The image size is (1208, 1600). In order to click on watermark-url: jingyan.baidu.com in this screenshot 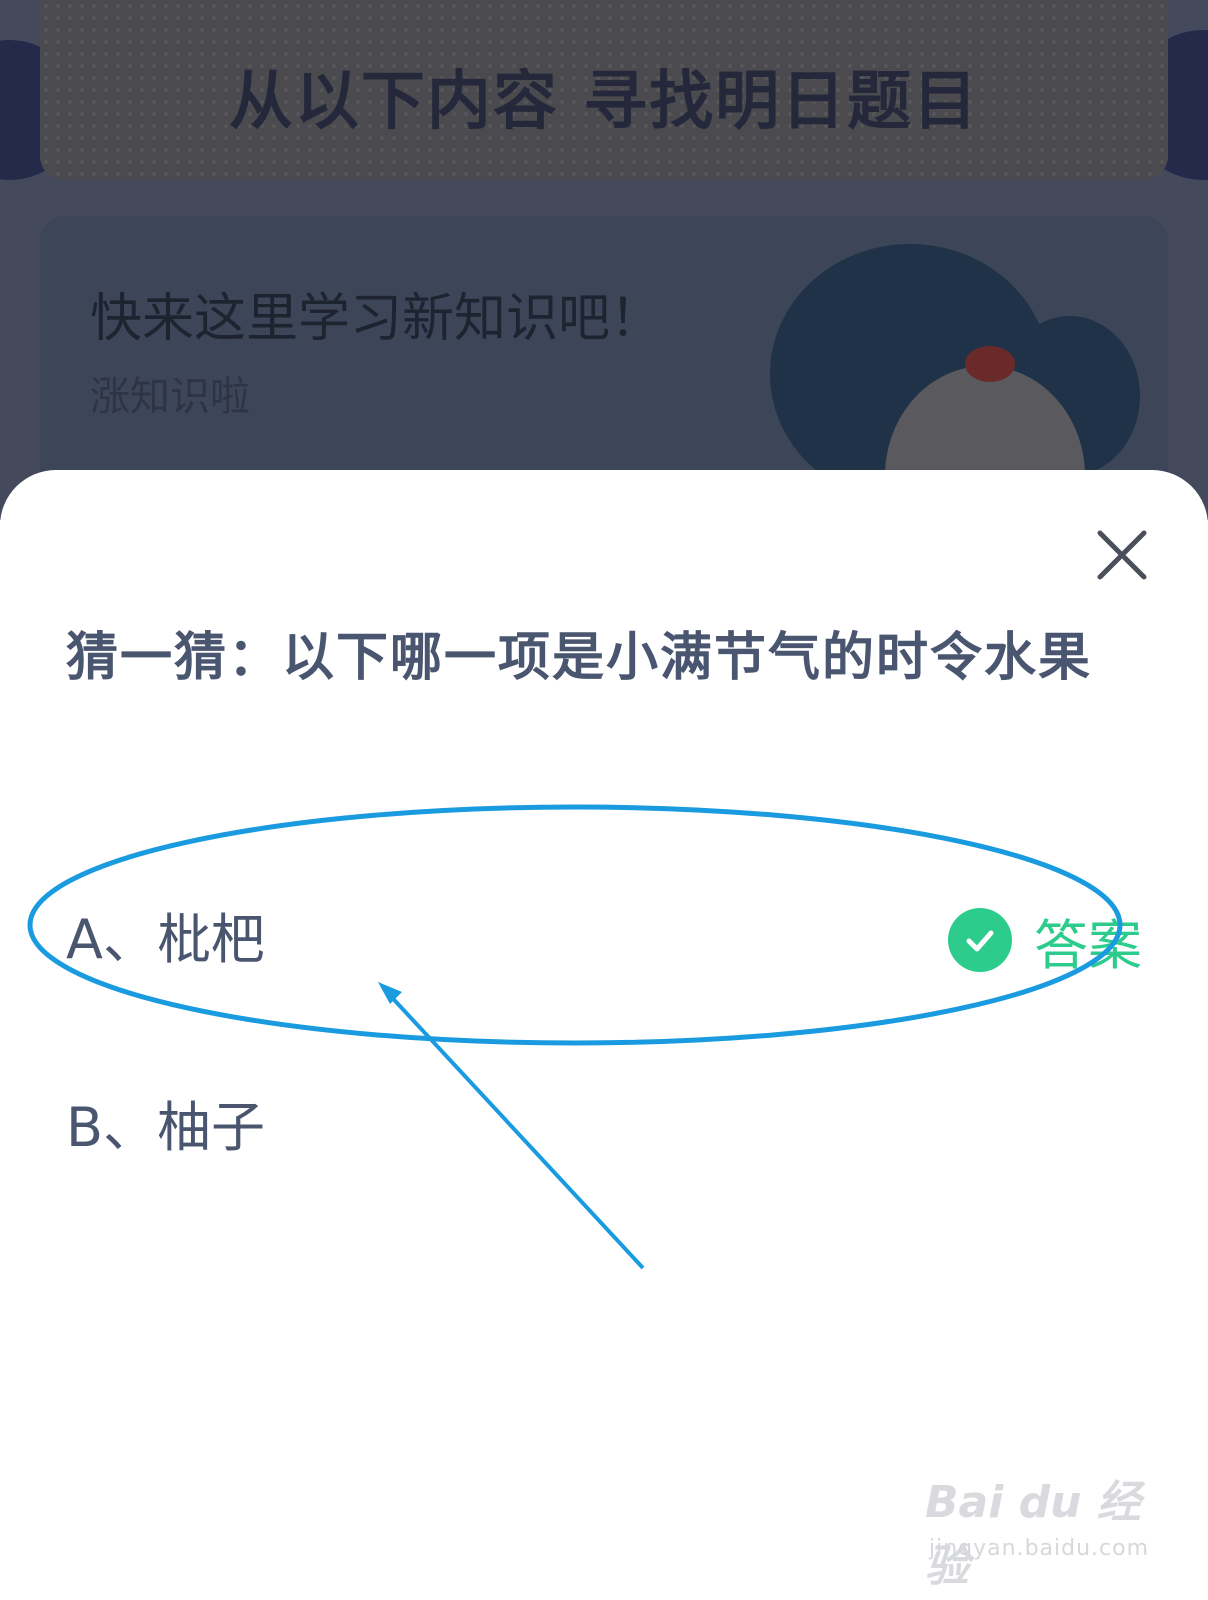, I will do `click(1039, 1548)`.